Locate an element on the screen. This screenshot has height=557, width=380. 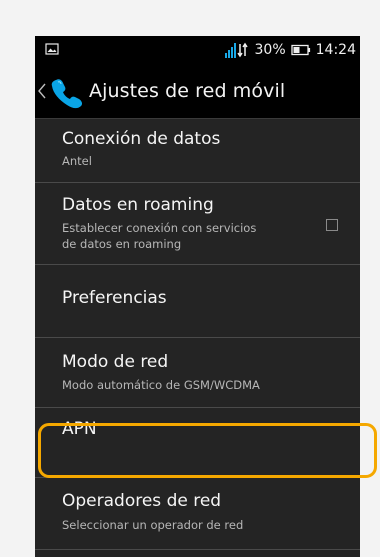
setting-title: Preferencias is located at coordinates (114, 298).